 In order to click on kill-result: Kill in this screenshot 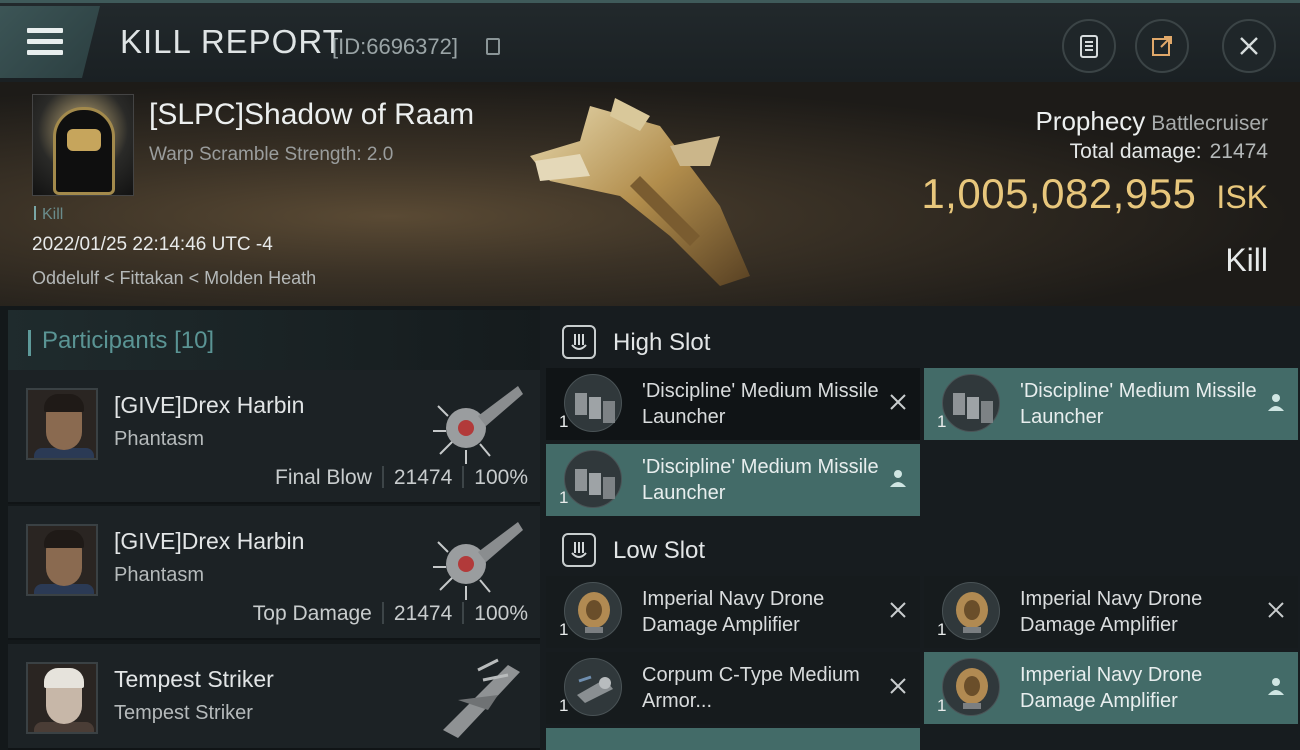, I will do `click(1246, 260)`.